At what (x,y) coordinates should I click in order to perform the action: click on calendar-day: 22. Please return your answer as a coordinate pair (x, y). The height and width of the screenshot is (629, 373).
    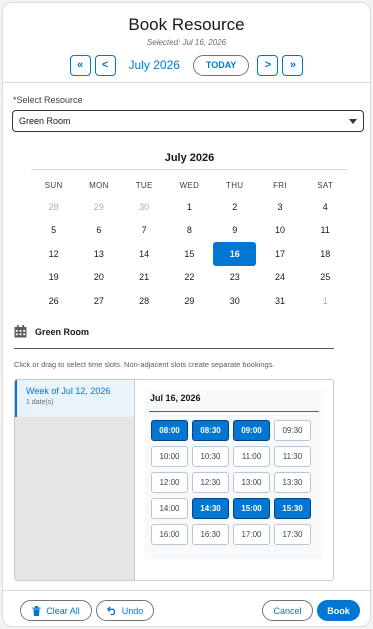
    Looking at the image, I should click on (189, 278).